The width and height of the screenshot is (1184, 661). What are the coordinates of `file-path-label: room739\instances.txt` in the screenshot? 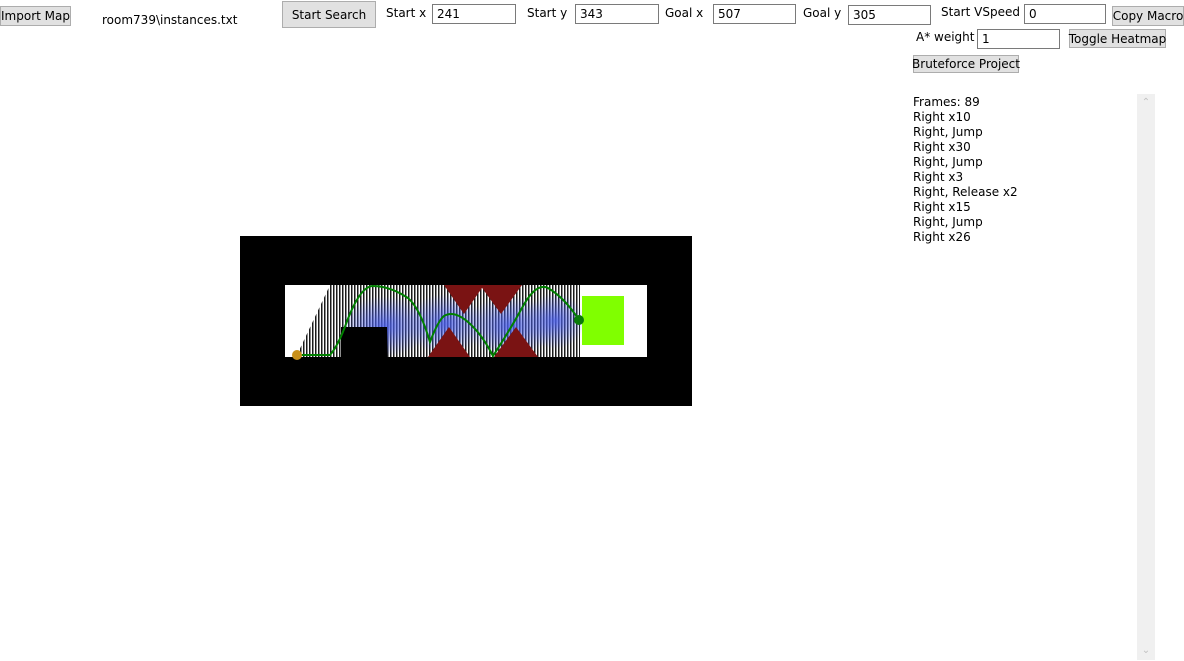 It's located at (170, 20).